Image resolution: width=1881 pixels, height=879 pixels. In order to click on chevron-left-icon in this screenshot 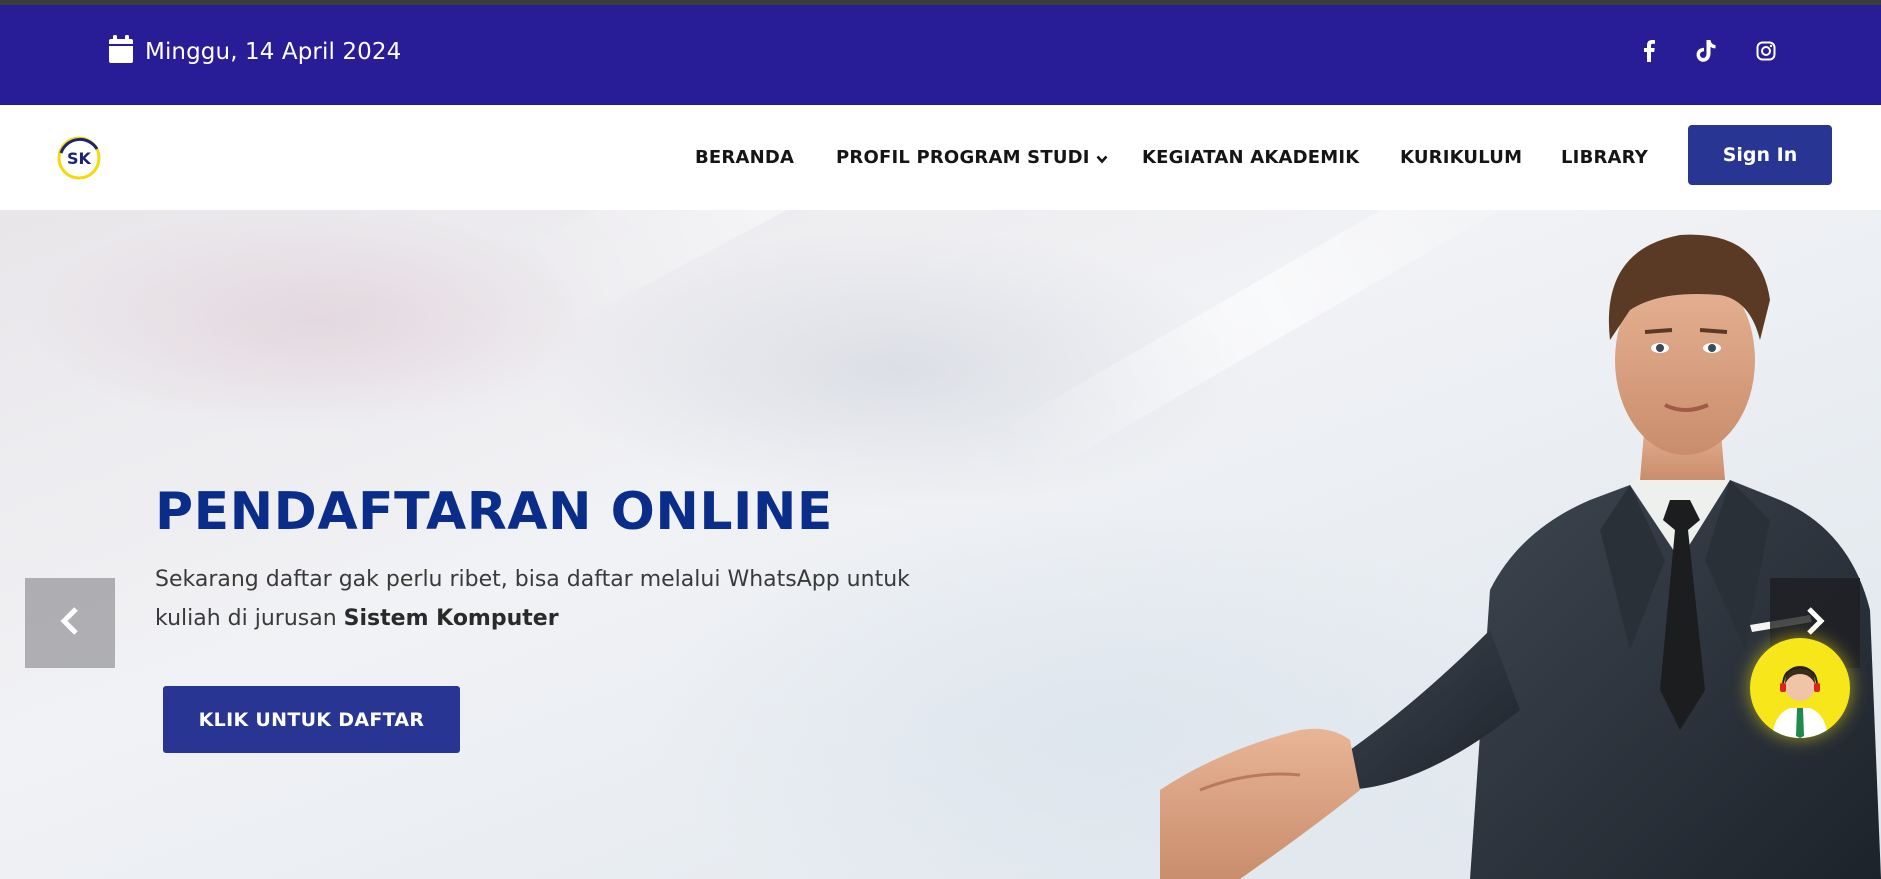, I will do `click(70, 623)`.